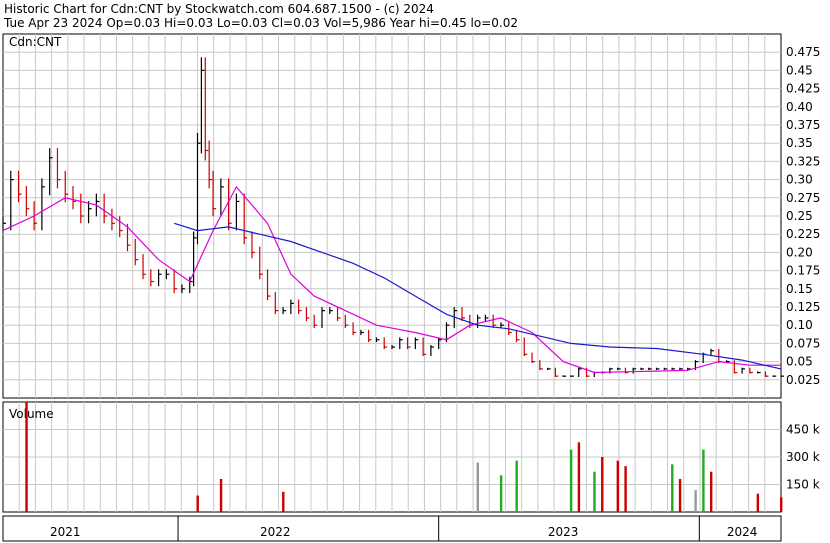 The image size is (830, 543). Describe the element at coordinates (803, 430) in the screenshot. I see `volume-tick-label: 450 k` at that location.